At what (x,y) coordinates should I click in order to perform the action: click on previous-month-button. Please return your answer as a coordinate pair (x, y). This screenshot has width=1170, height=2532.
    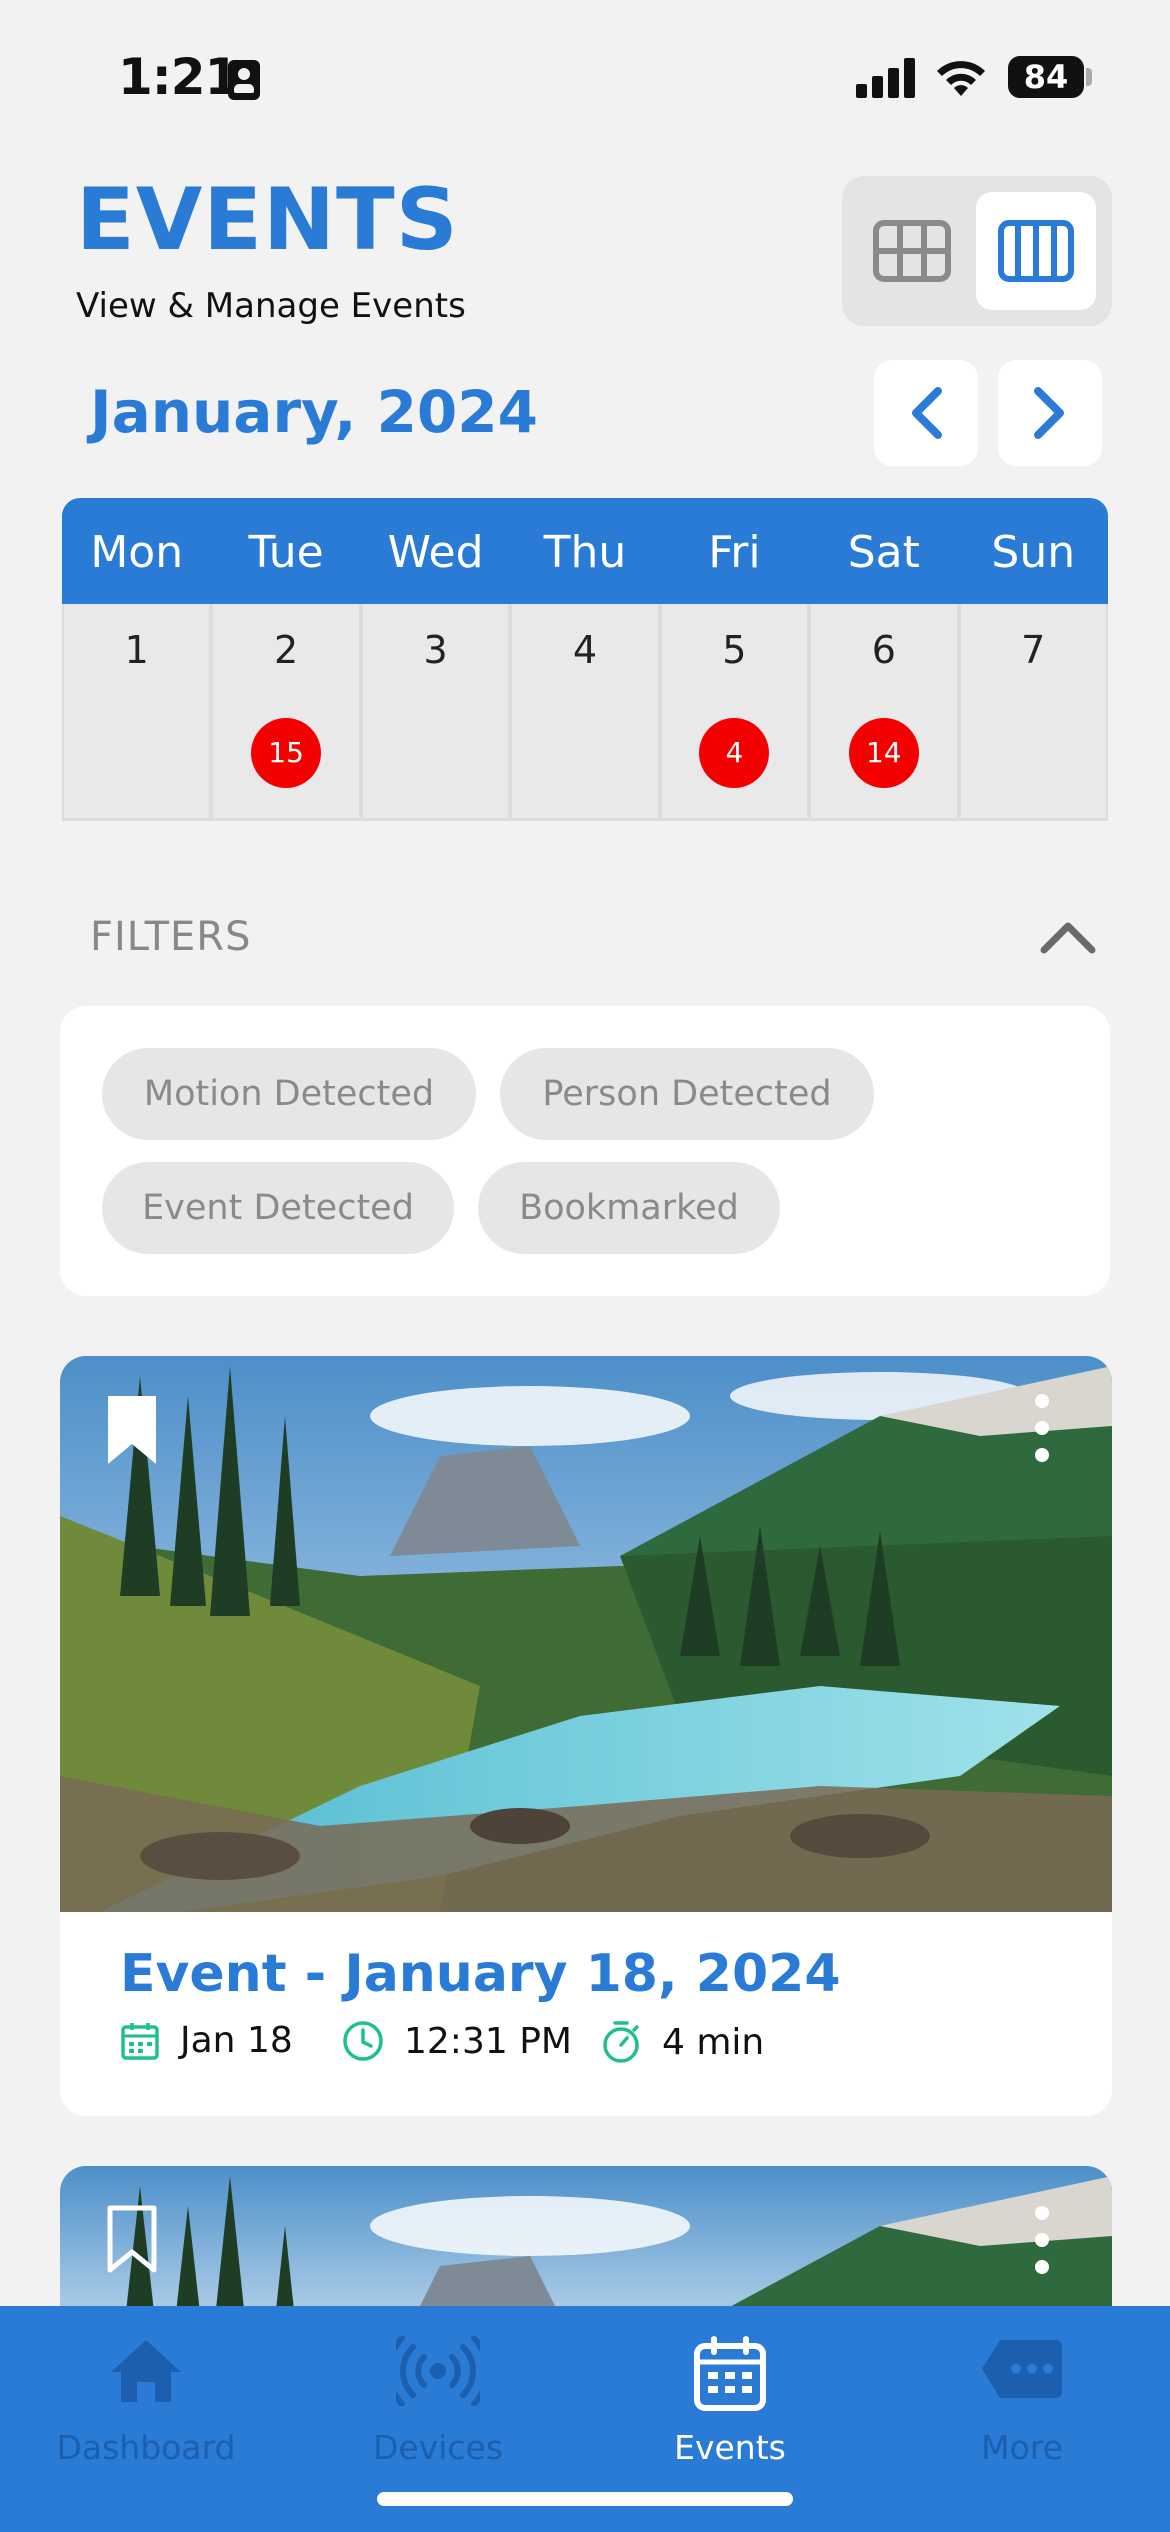
    Looking at the image, I should click on (926, 413).